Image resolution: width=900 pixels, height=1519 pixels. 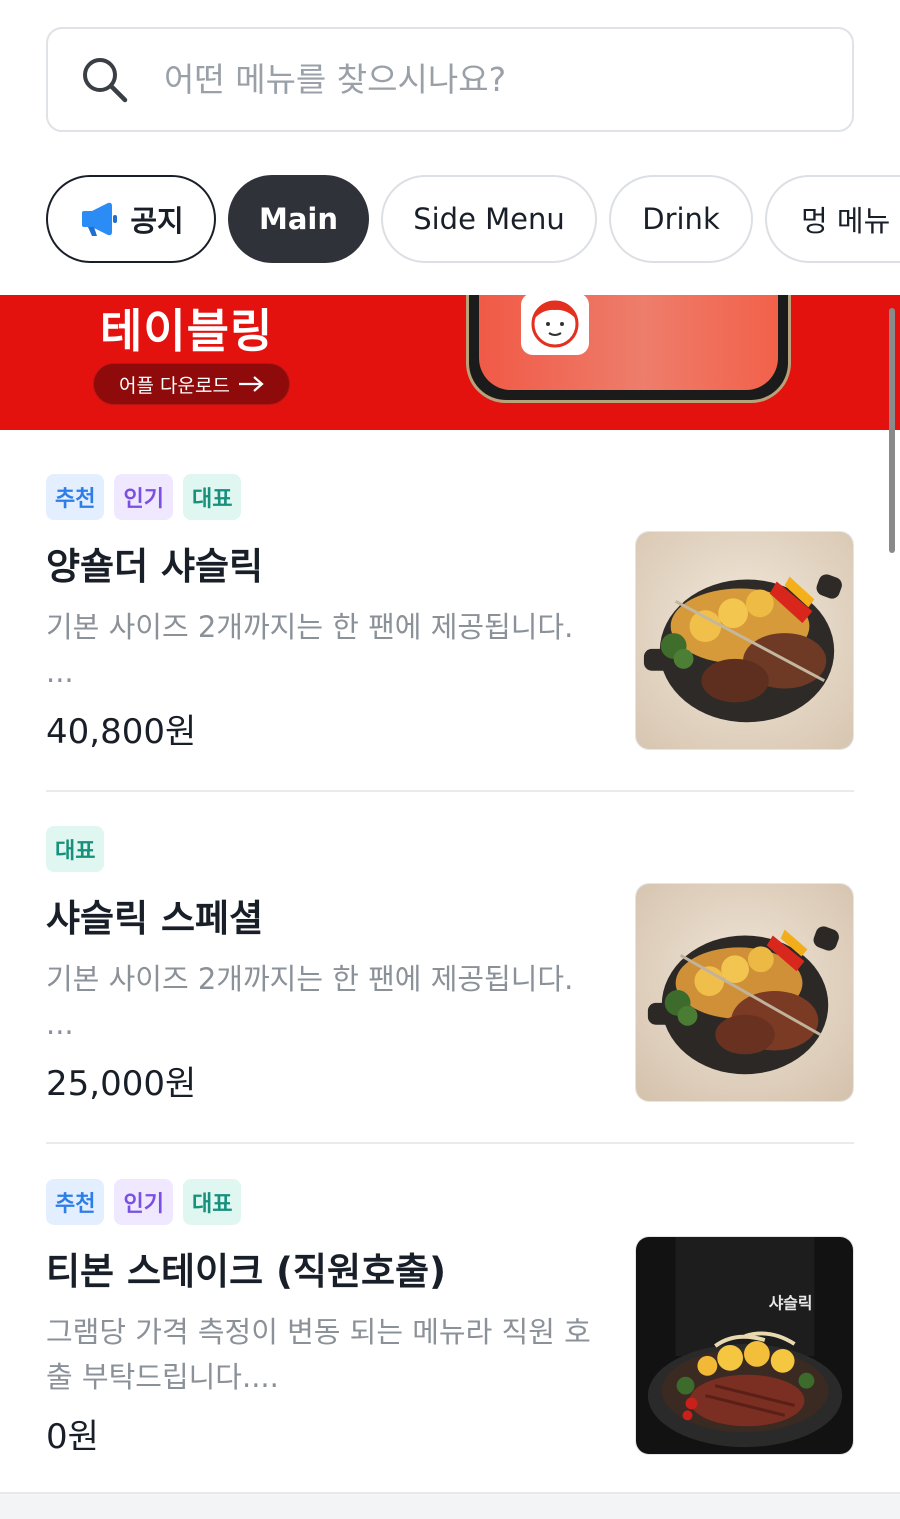 What do you see at coordinates (155, 918) in the screenshot?
I see `item-name: 샤슬릭 스페셜` at bounding box center [155, 918].